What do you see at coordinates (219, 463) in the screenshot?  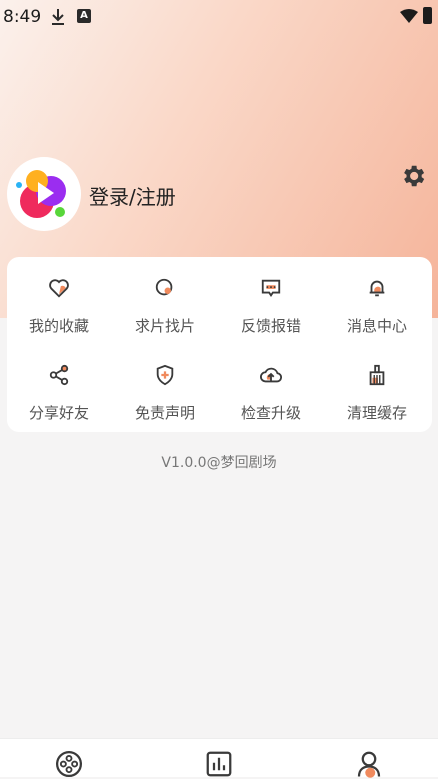 I see `version-text: V1.0.0@梦回剧场` at bounding box center [219, 463].